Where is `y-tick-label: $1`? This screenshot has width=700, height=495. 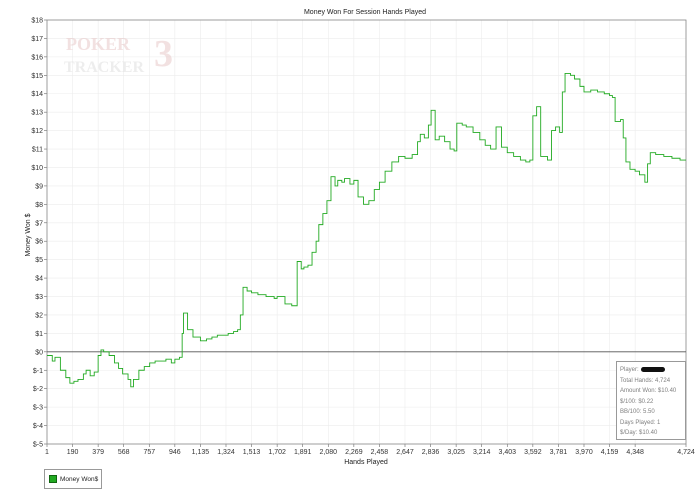 y-tick-label: $1 is located at coordinates (39, 334).